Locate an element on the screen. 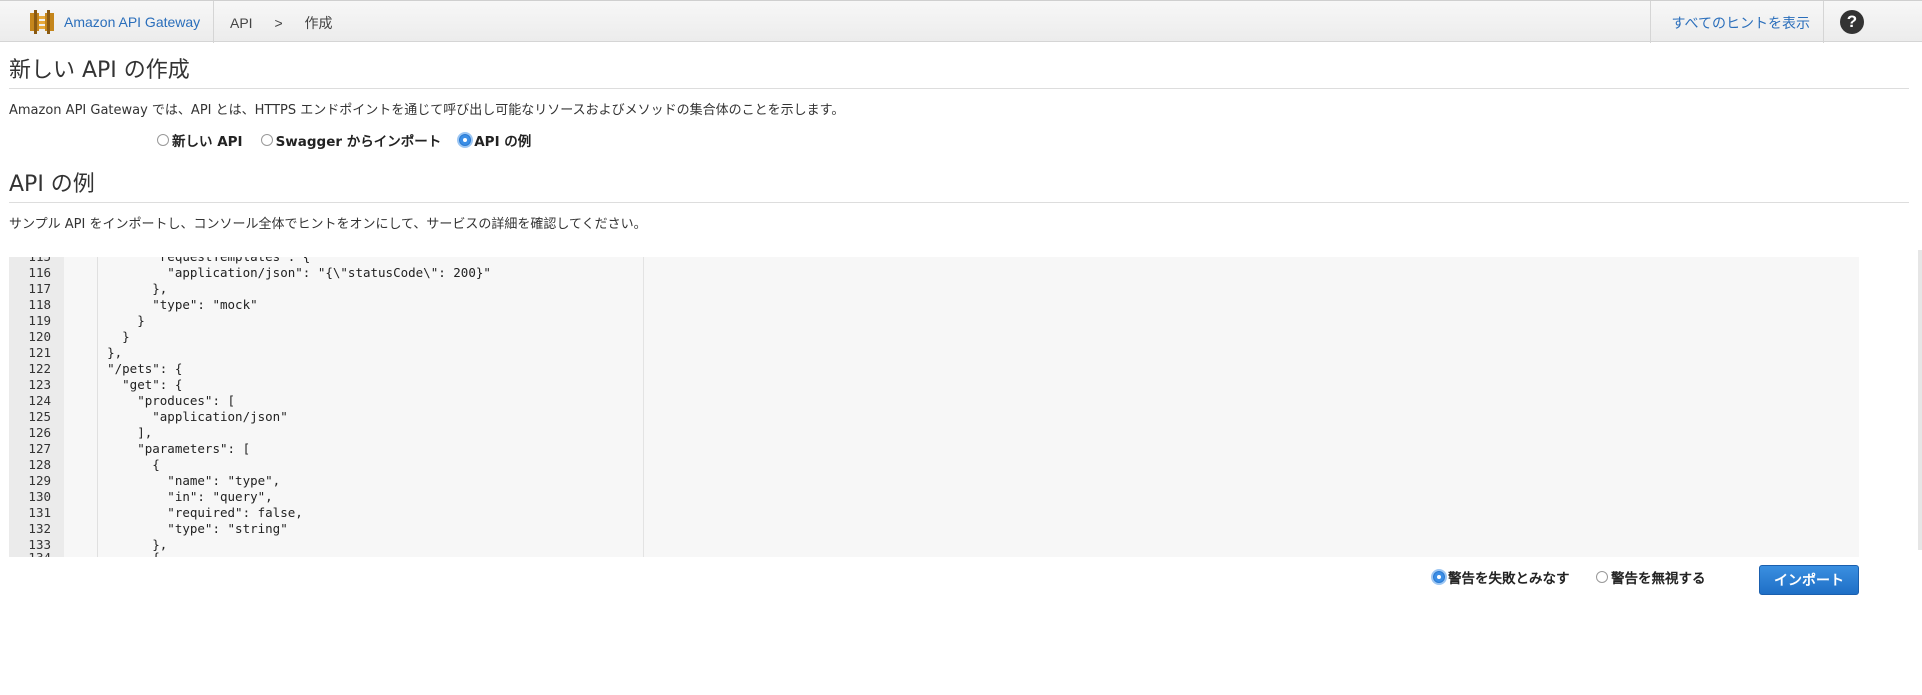 Image resolution: width=1922 pixels, height=695 pixels. code-text: "name": "type", is located at coordinates (179, 480).